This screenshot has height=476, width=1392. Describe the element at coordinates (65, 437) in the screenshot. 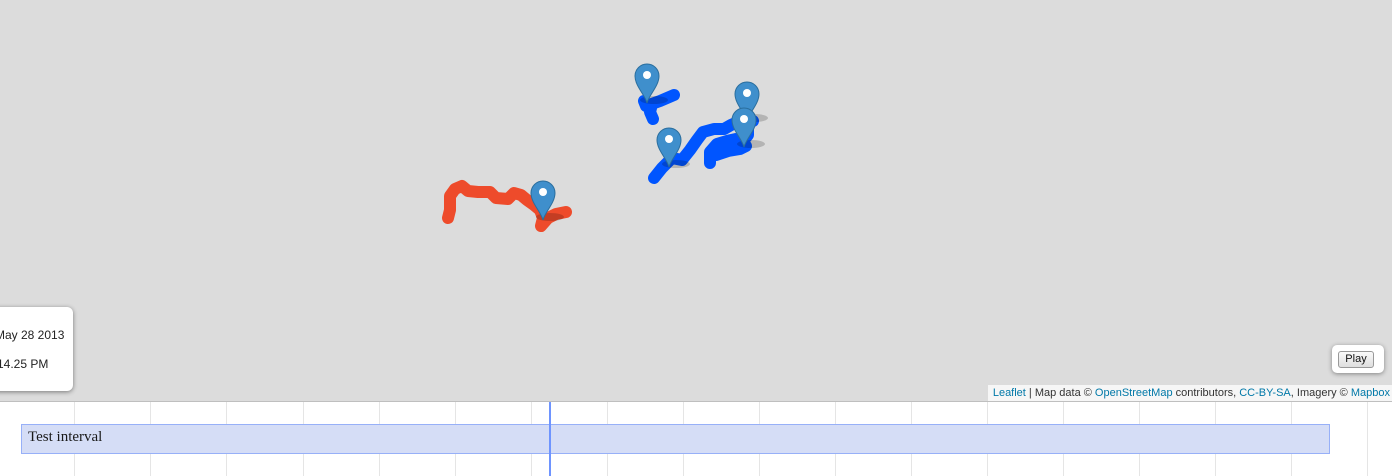

I see `interval-label: Test interval` at that location.